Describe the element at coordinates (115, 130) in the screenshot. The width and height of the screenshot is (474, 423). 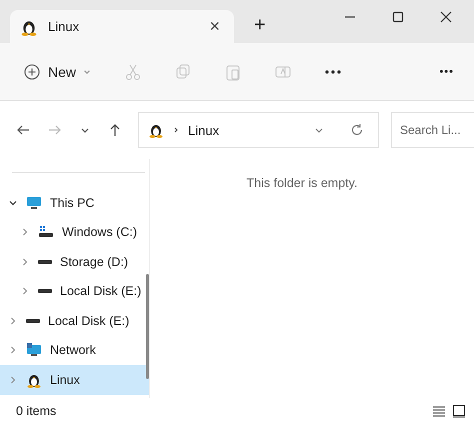
I see `up-arrow-icon` at that location.